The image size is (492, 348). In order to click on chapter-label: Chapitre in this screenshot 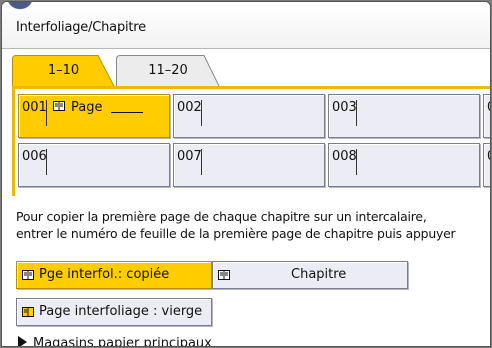, I will do `click(319, 274)`.